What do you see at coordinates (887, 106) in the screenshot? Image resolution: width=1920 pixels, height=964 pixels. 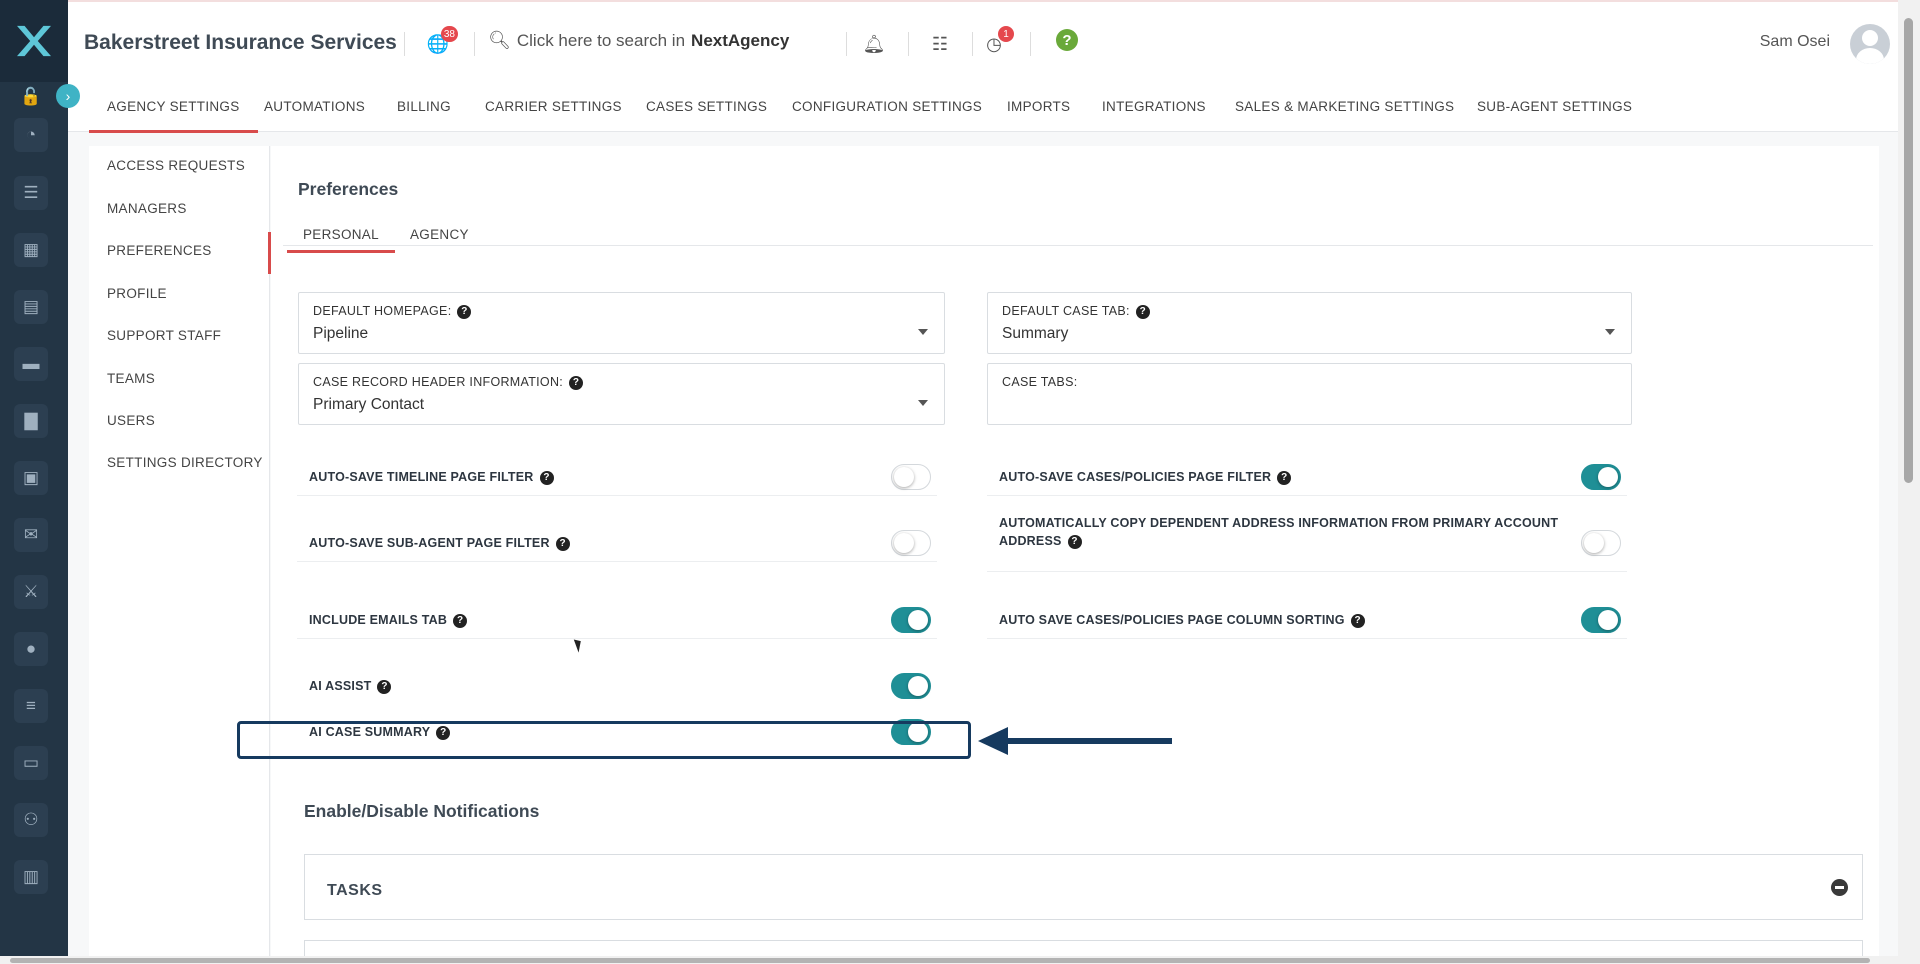 I see `tab-configuration-settings: CONFIGURATION SETTINGS` at bounding box center [887, 106].